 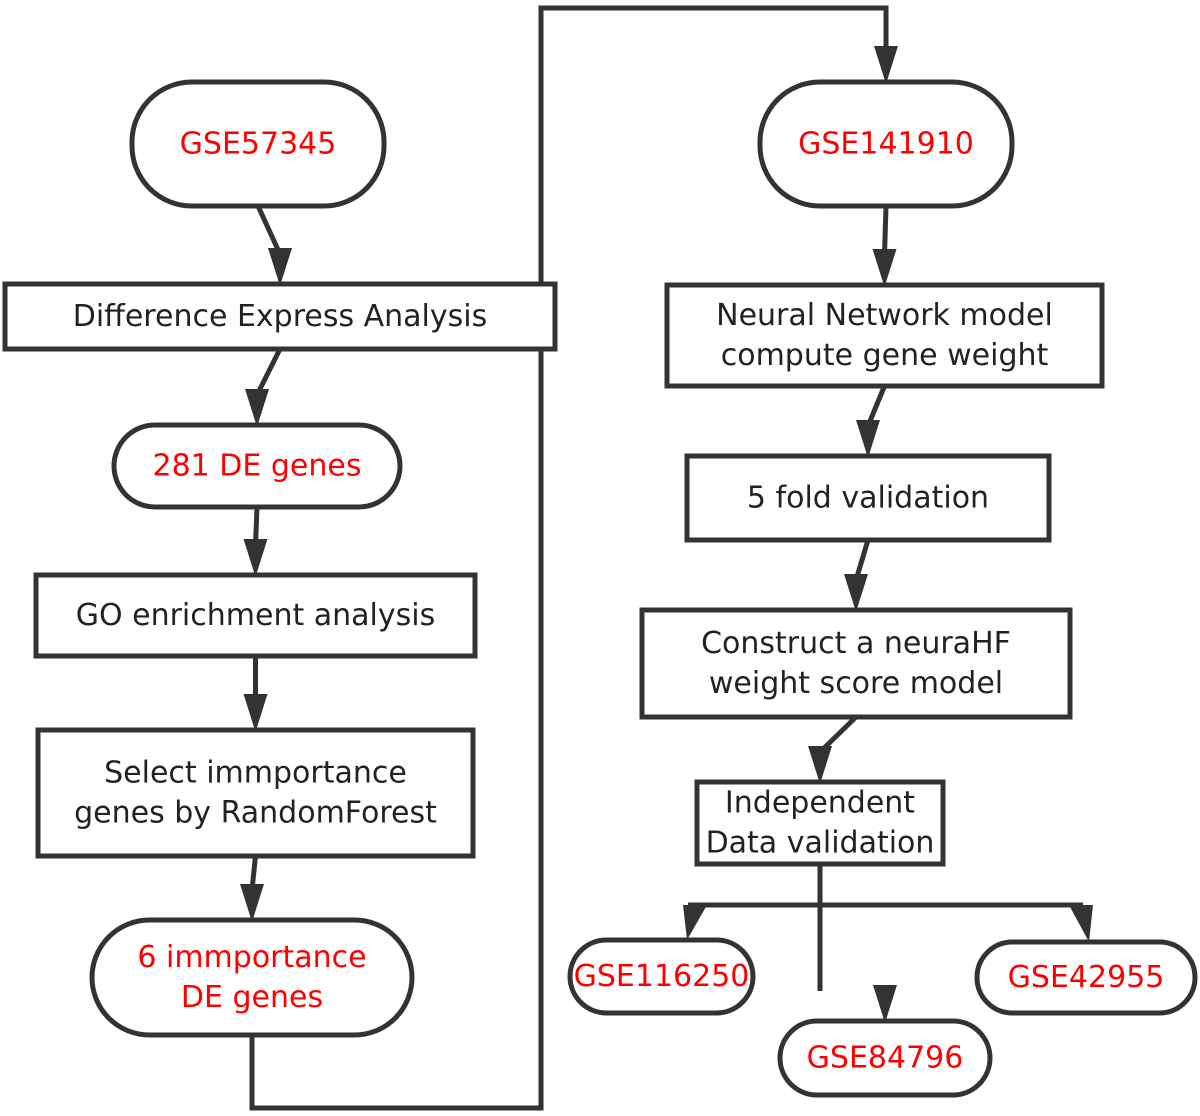 What do you see at coordinates (251, 957) in the screenshot?
I see `node-label: 6 immportance` at bounding box center [251, 957].